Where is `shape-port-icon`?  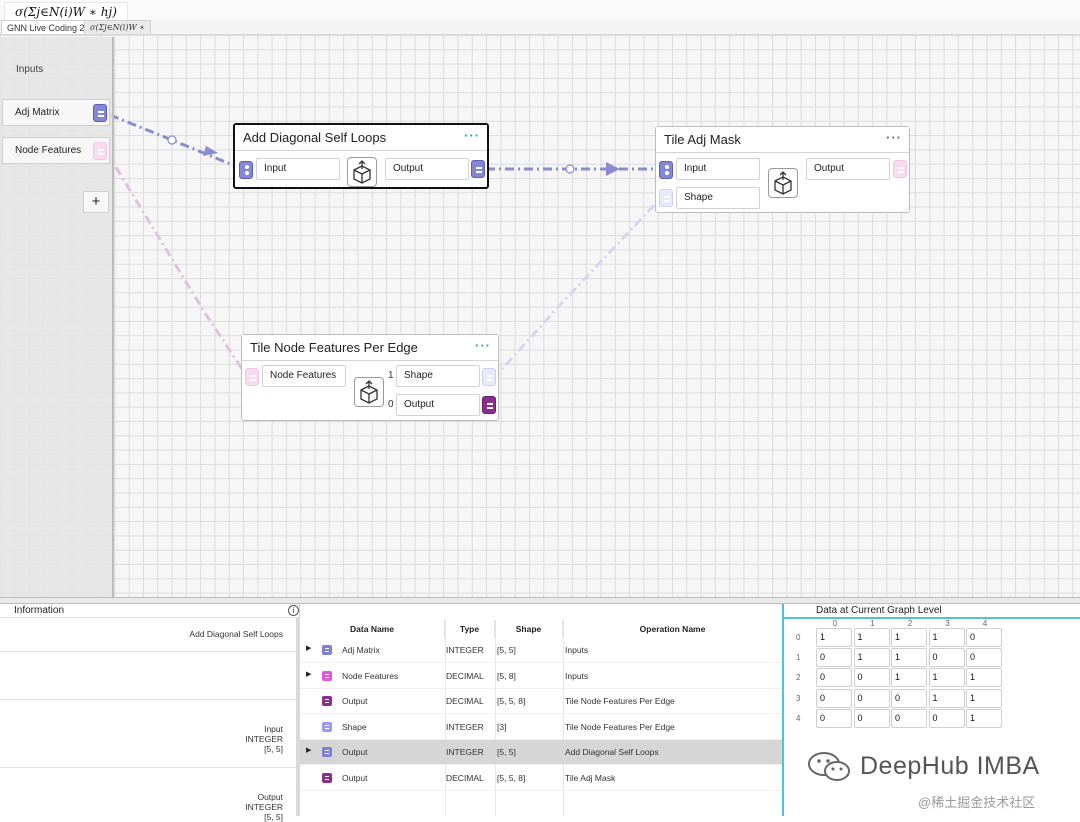
shape-port-icon is located at coordinates (666, 198).